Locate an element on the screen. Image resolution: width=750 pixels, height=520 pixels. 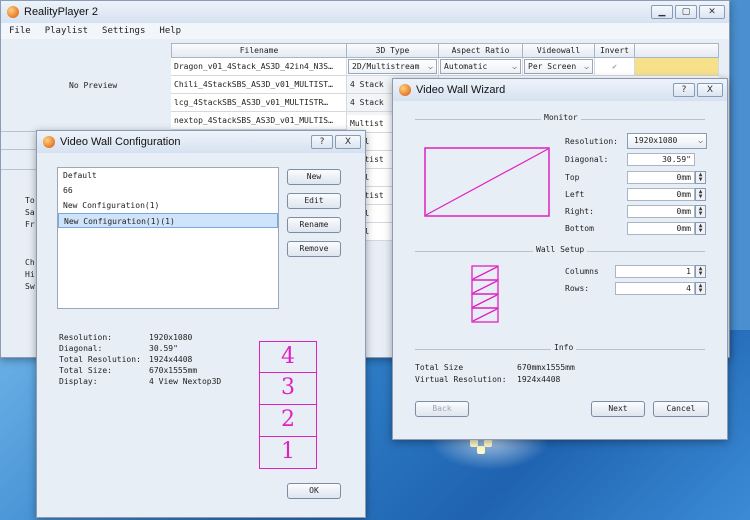
wall-value: Per Screen is located at coordinates (552, 66).